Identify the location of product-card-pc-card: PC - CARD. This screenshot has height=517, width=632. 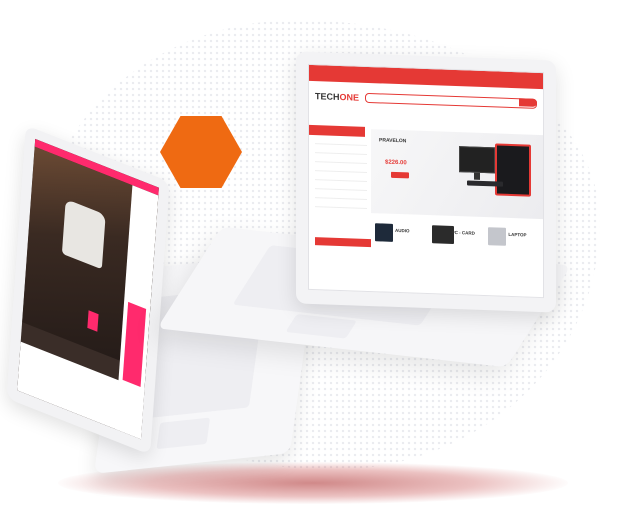
(457, 244).